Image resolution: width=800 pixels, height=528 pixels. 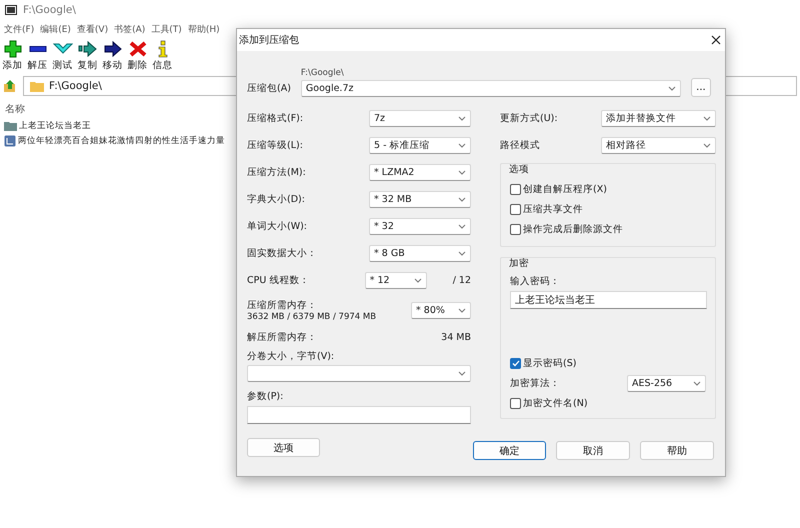 What do you see at coordinates (278, 280) in the screenshot?
I see `field-label: CPU 线程数：` at bounding box center [278, 280].